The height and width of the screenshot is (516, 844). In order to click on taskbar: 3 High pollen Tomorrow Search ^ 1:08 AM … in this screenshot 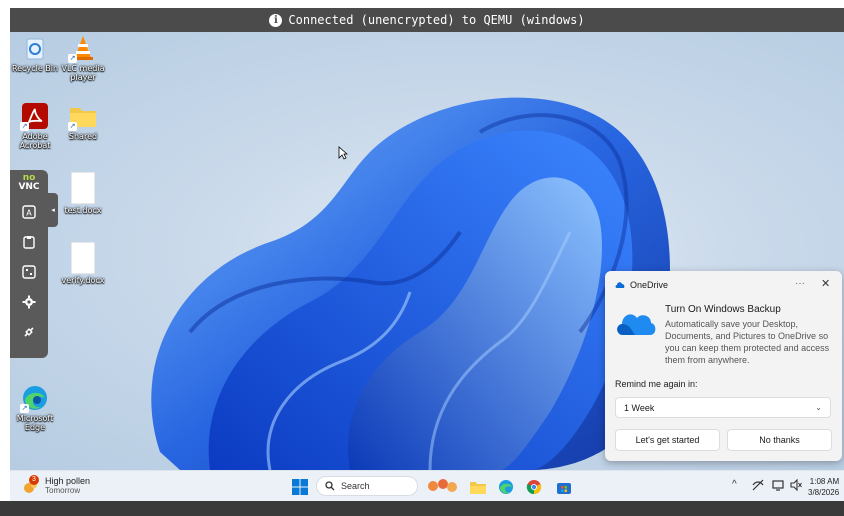, I will do `click(427, 486)`.